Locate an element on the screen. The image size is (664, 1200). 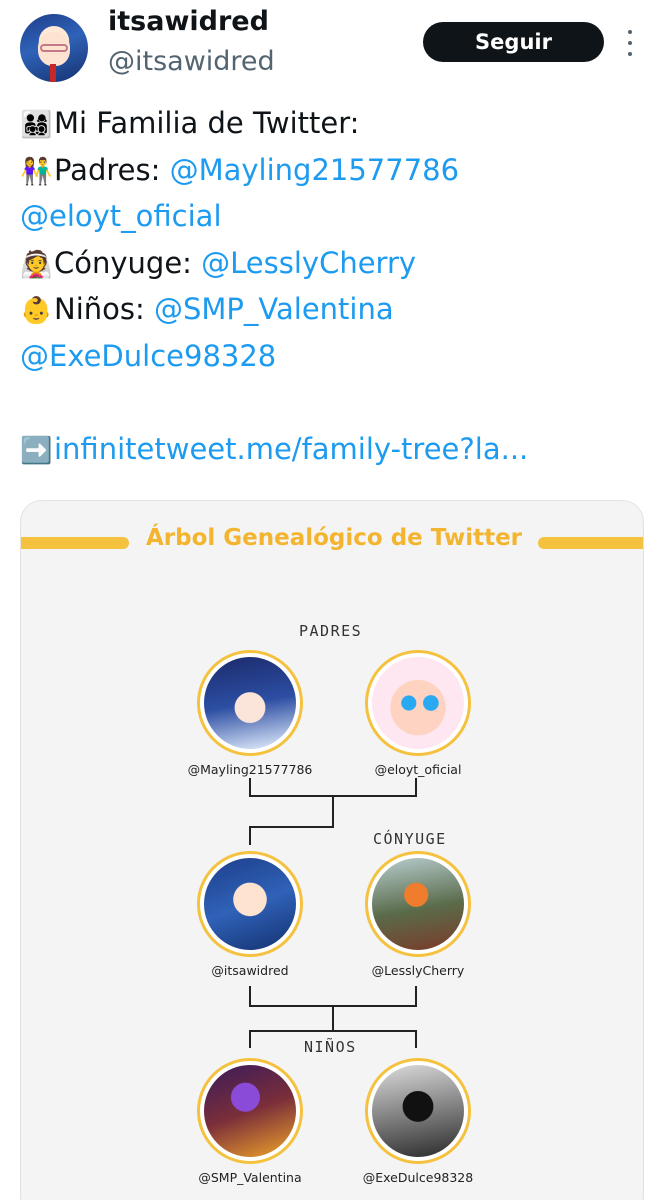
member-handle: @LesslyCherry is located at coordinates (418, 970).